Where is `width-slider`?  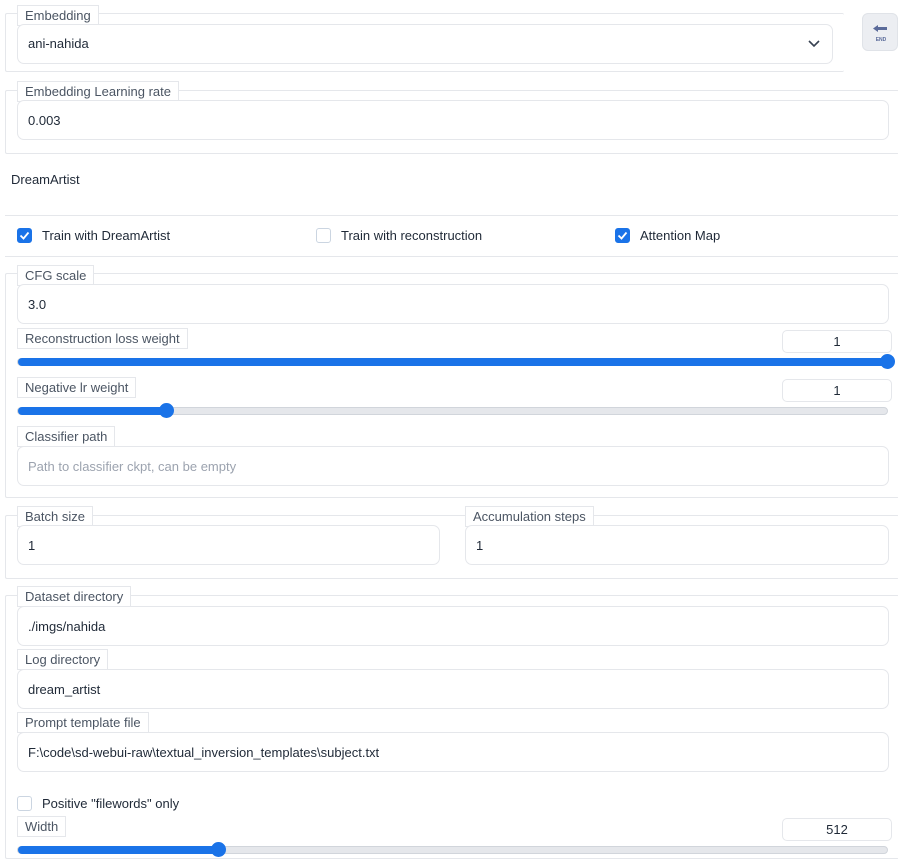 width-slider is located at coordinates (452, 849).